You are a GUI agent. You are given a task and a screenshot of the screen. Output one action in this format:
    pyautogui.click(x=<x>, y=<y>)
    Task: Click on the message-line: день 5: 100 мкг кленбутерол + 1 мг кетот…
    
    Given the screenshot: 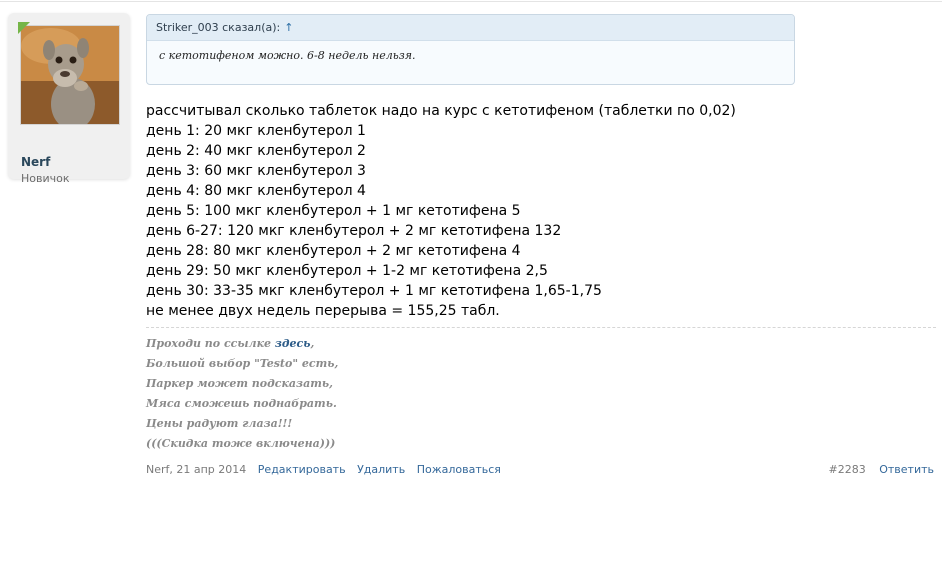 What is the action you would take?
    pyautogui.click(x=333, y=211)
    